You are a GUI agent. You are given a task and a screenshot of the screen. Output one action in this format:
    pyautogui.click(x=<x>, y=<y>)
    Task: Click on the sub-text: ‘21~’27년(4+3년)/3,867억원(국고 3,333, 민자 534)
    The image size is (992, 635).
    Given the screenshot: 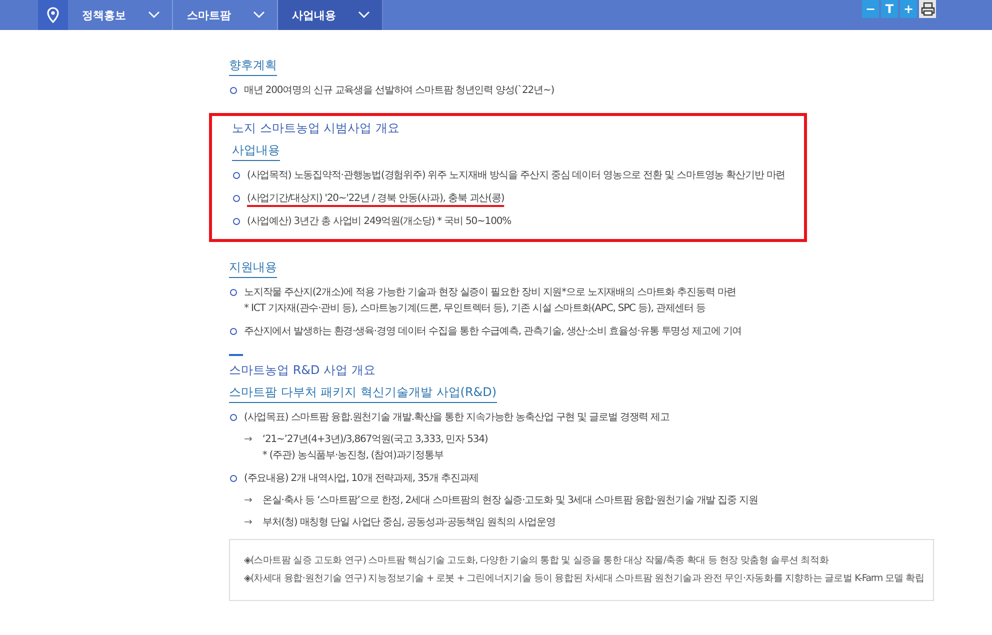 What is the action you would take?
    pyautogui.click(x=375, y=440)
    